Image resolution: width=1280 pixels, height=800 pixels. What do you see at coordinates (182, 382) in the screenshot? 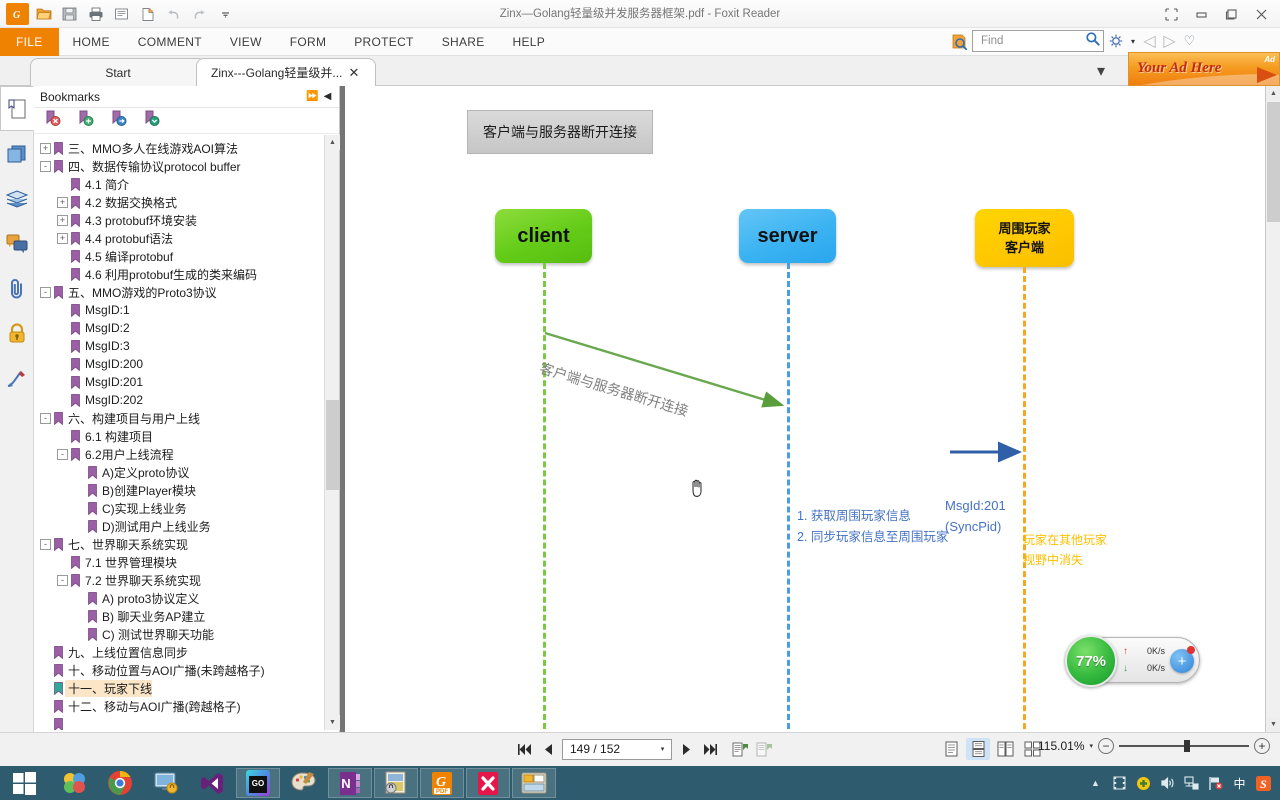
I see `bookmark-item: MsgID:201` at bounding box center [182, 382].